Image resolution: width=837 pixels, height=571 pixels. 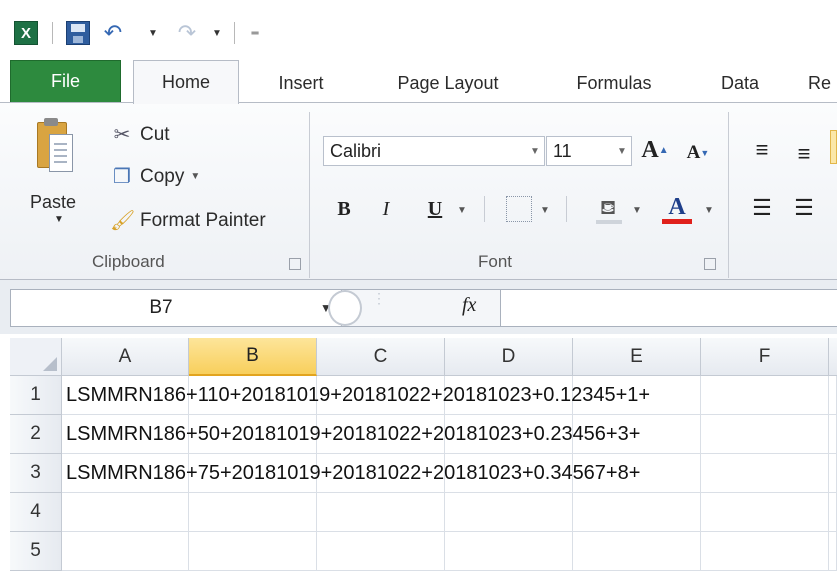 What do you see at coordinates (435, 209) in the screenshot?
I see `underline-button: U` at bounding box center [435, 209].